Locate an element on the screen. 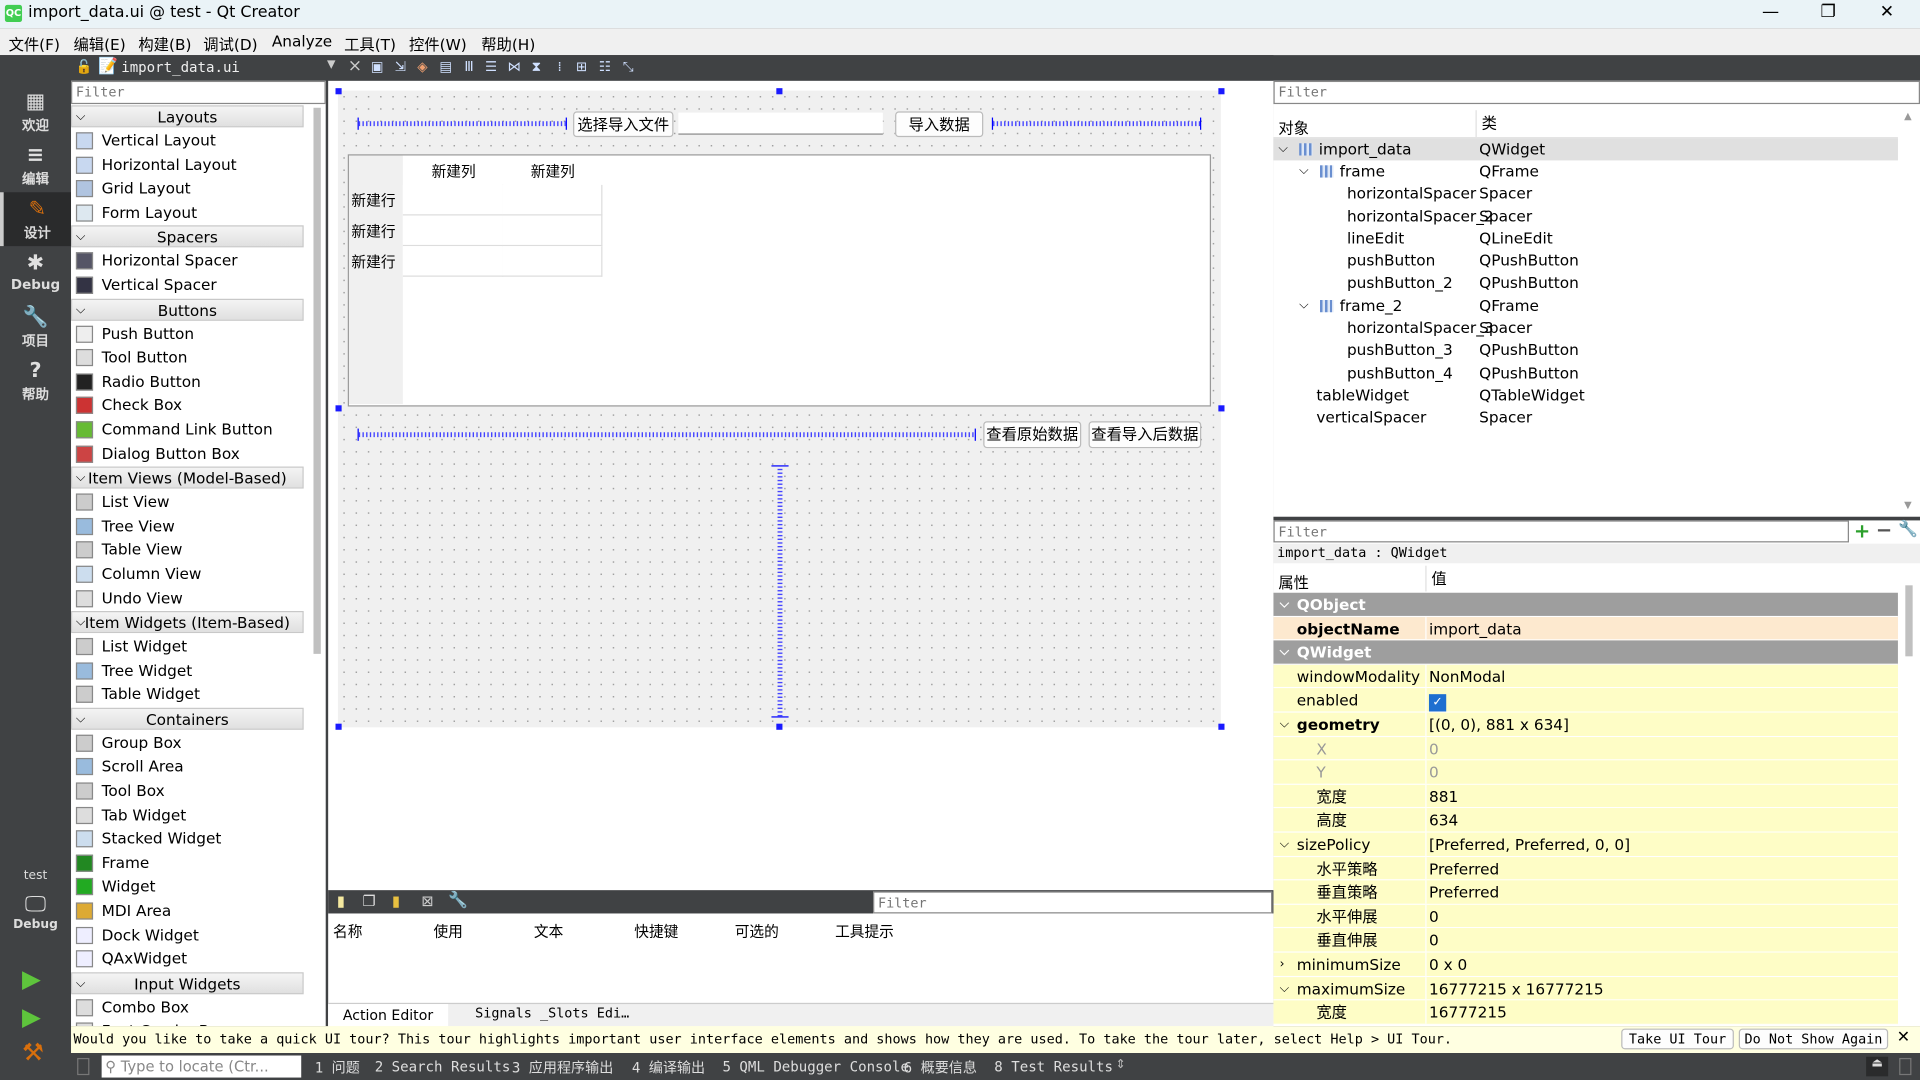 The width and height of the screenshot is (1920, 1080). property-value: [Preferred, Preferred, 0, 0] is located at coordinates (1661, 844).